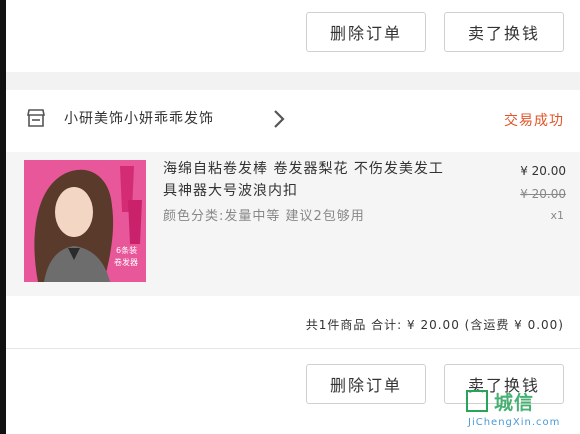 This screenshot has width=580, height=434. I want to click on shop-icon, so click(36, 118).